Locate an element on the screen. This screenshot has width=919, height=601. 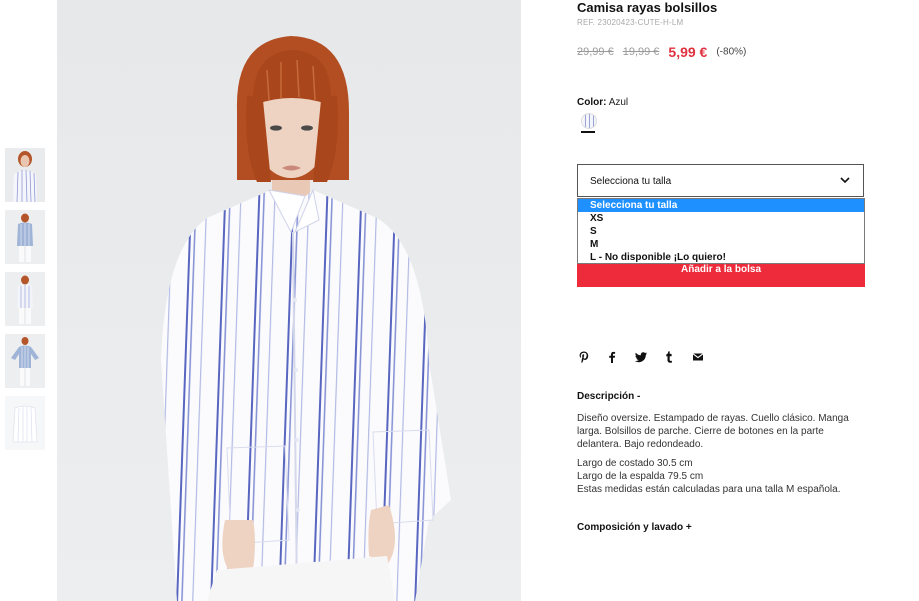
tumblr-icon is located at coordinates (669, 357).